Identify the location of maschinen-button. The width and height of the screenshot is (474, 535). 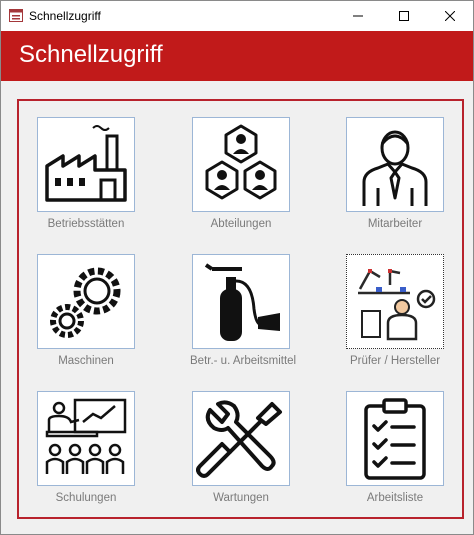
(86, 301).